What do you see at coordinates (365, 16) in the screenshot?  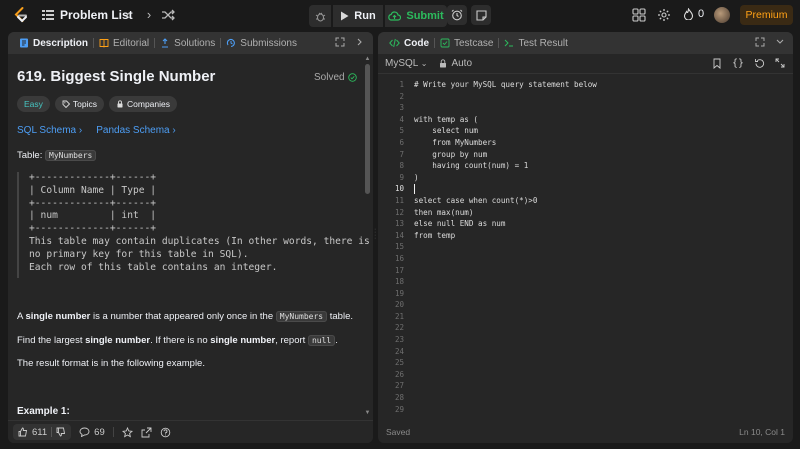 I see `run-label: Run` at bounding box center [365, 16].